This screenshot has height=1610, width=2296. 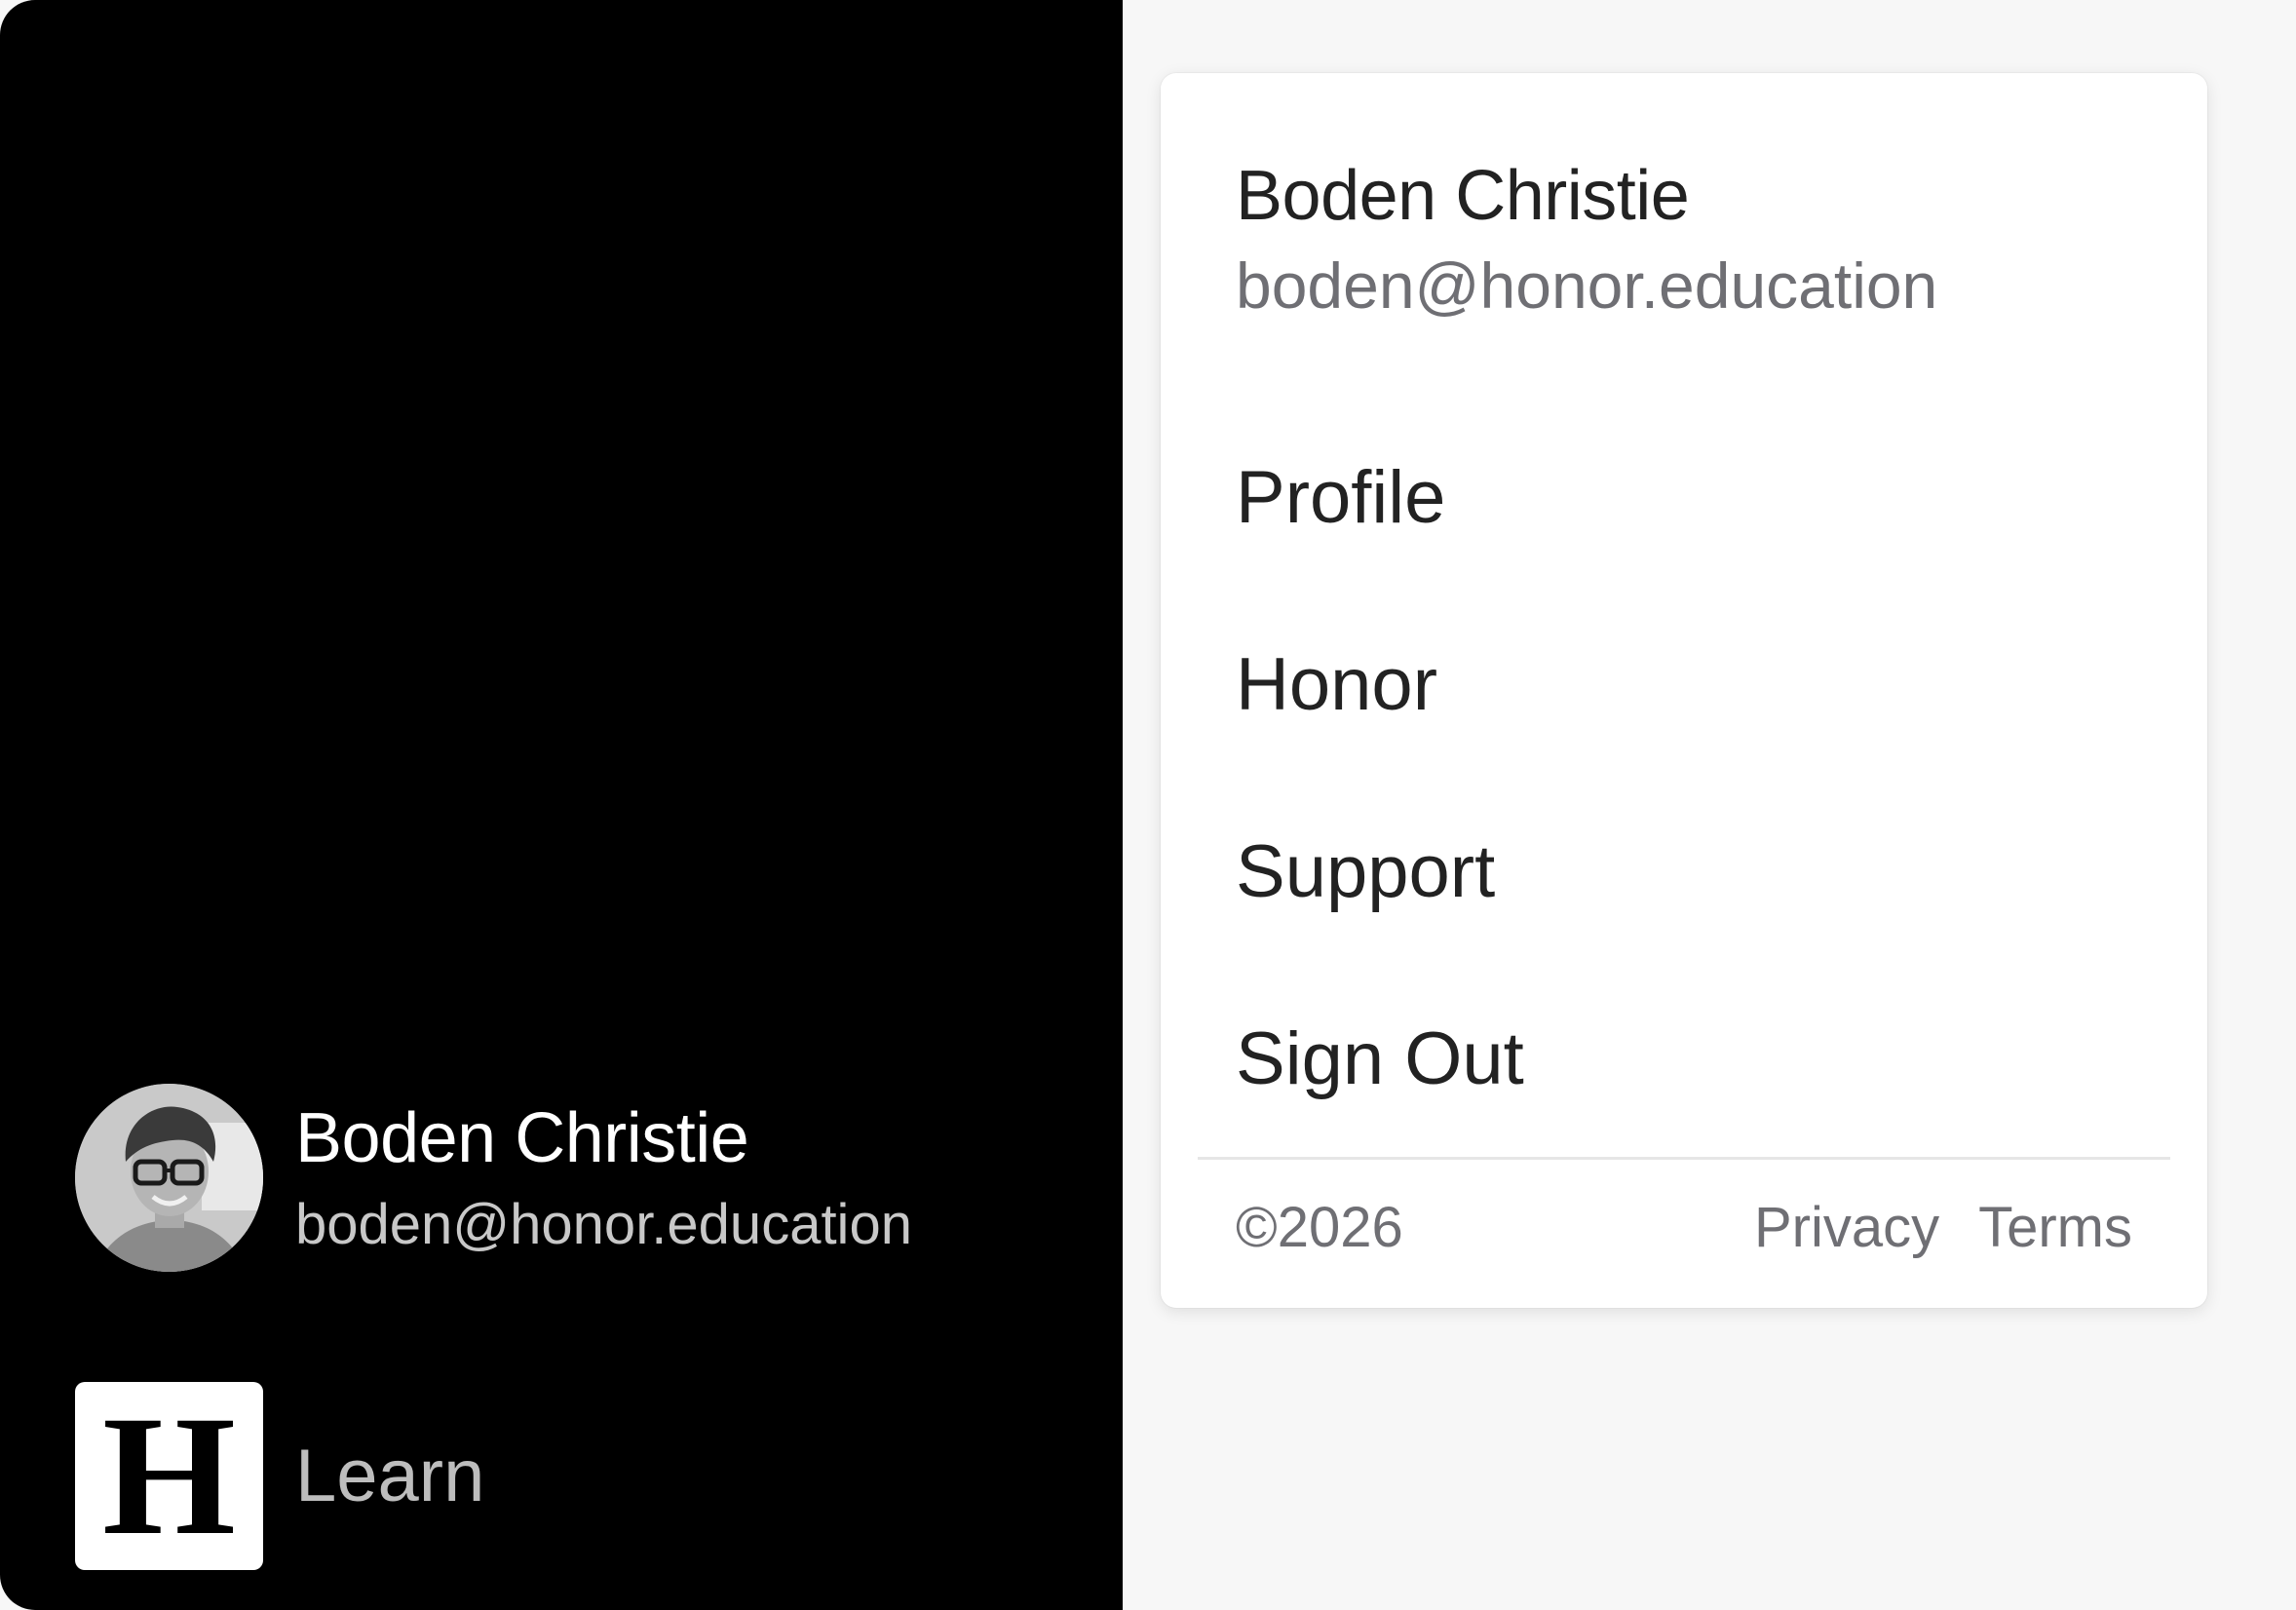 I want to click on menu-footer: ©2026 Privacy Terms, so click(x=1684, y=1228).